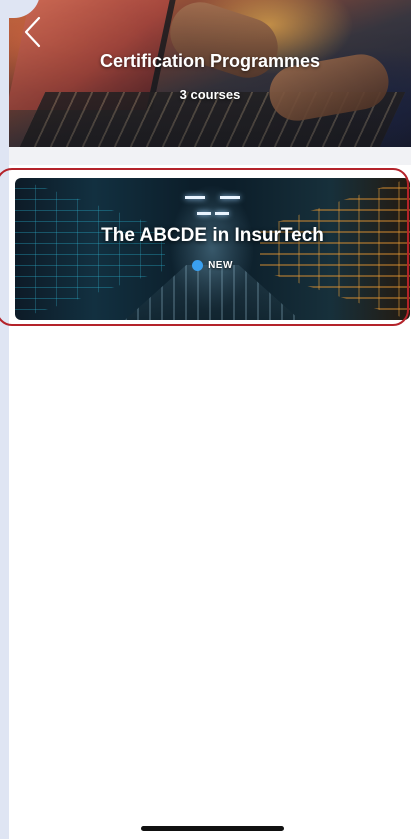 The image size is (411, 839). Describe the element at coordinates (210, 94) in the screenshot. I see `course-count: 3 courses` at that location.